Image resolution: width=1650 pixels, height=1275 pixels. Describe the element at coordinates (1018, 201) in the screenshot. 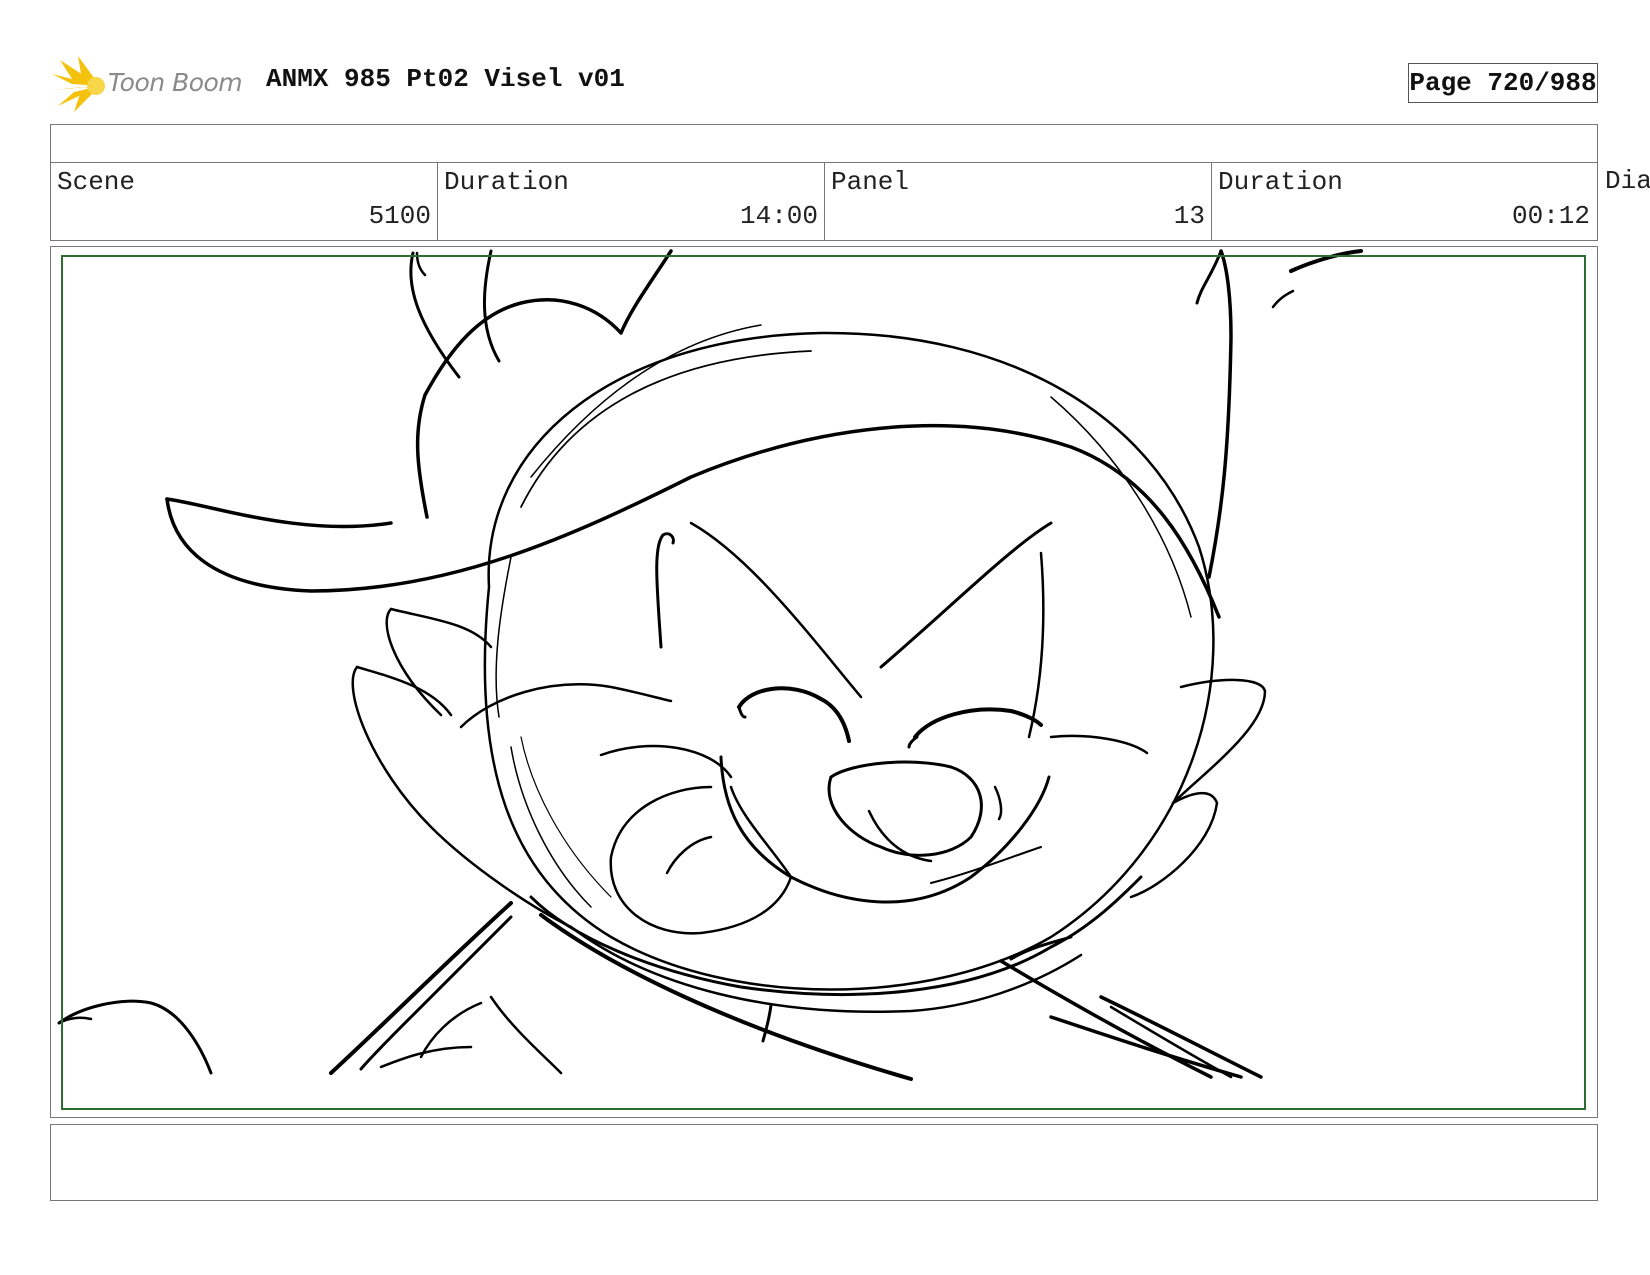

I see `panel-cell: Panel 13` at that location.